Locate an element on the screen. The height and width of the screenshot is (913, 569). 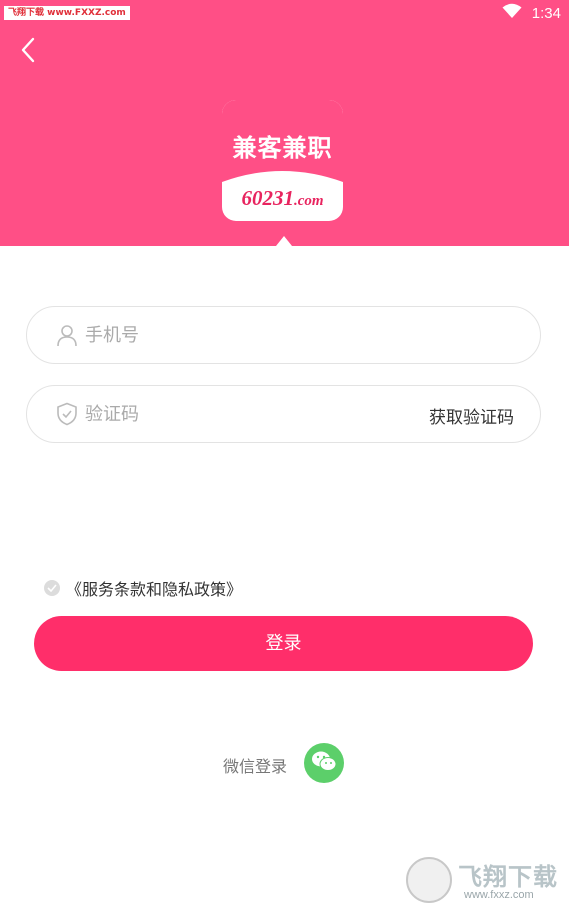
wechat-login-label: 微信登录 is located at coordinates (255, 766).